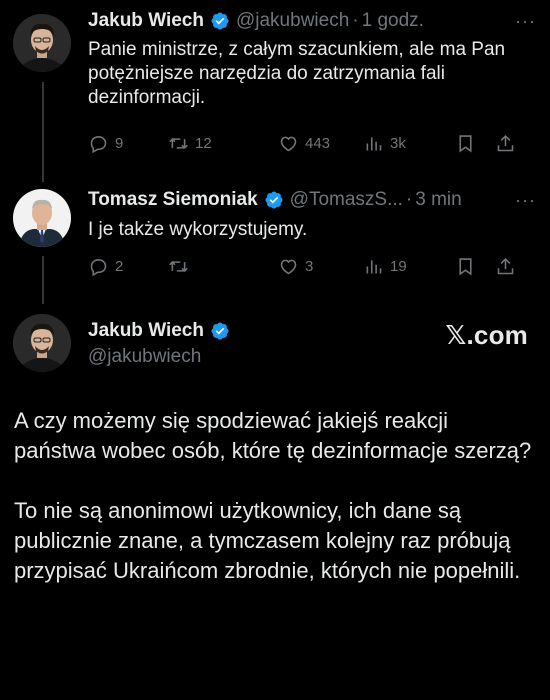 The image size is (550, 700). I want to click on like-count: 3, so click(309, 266).